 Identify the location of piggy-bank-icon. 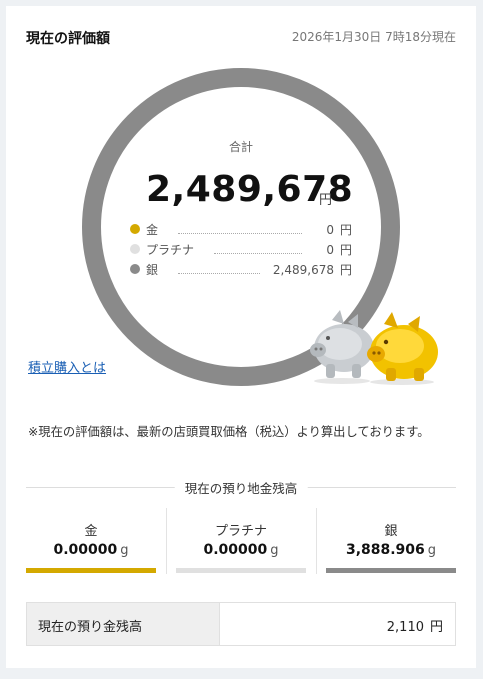
(374, 347).